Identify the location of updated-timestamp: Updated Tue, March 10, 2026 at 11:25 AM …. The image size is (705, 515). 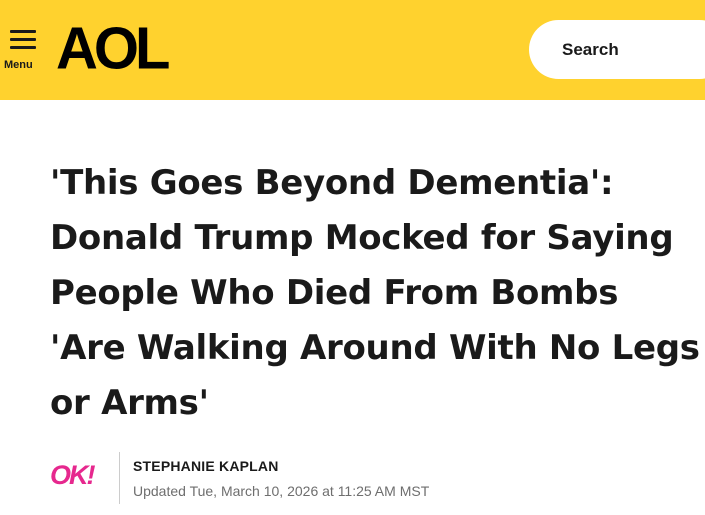
(281, 491).